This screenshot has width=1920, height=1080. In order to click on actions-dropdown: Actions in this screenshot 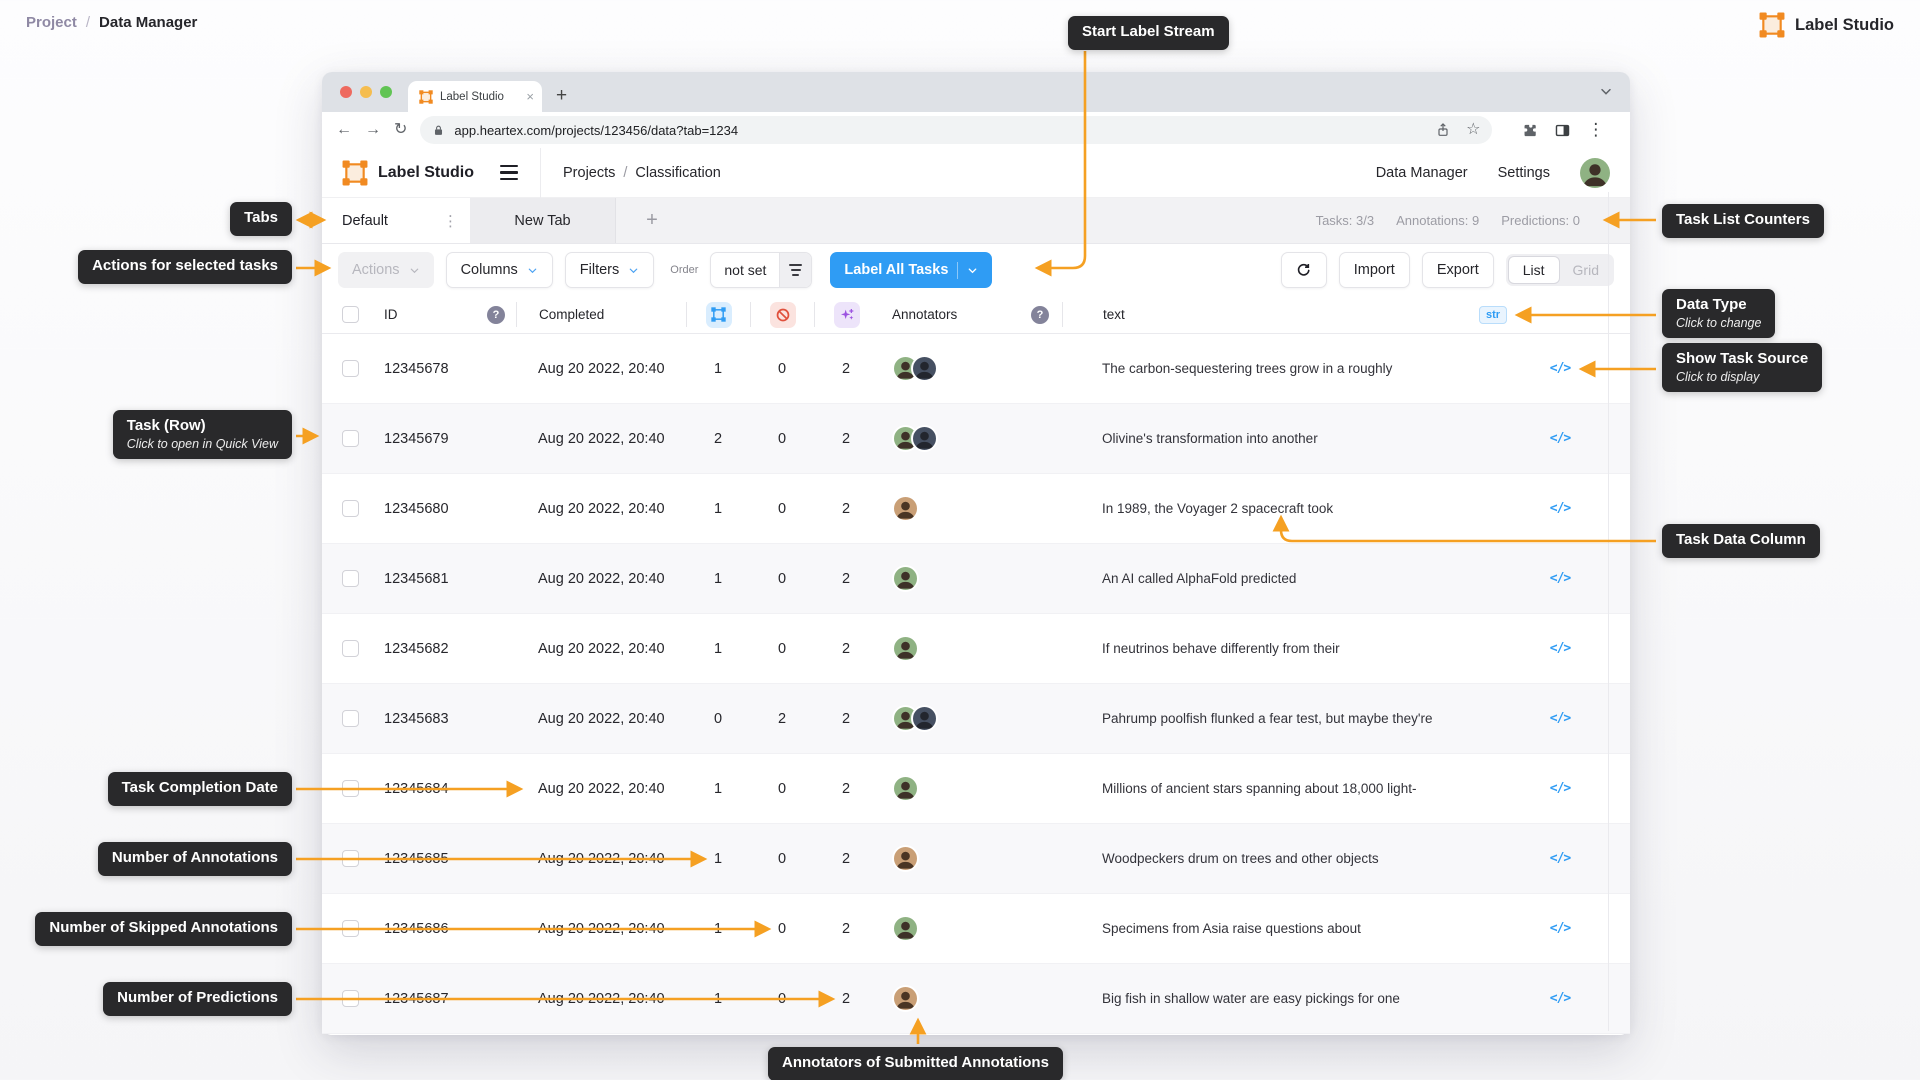, I will do `click(386, 270)`.